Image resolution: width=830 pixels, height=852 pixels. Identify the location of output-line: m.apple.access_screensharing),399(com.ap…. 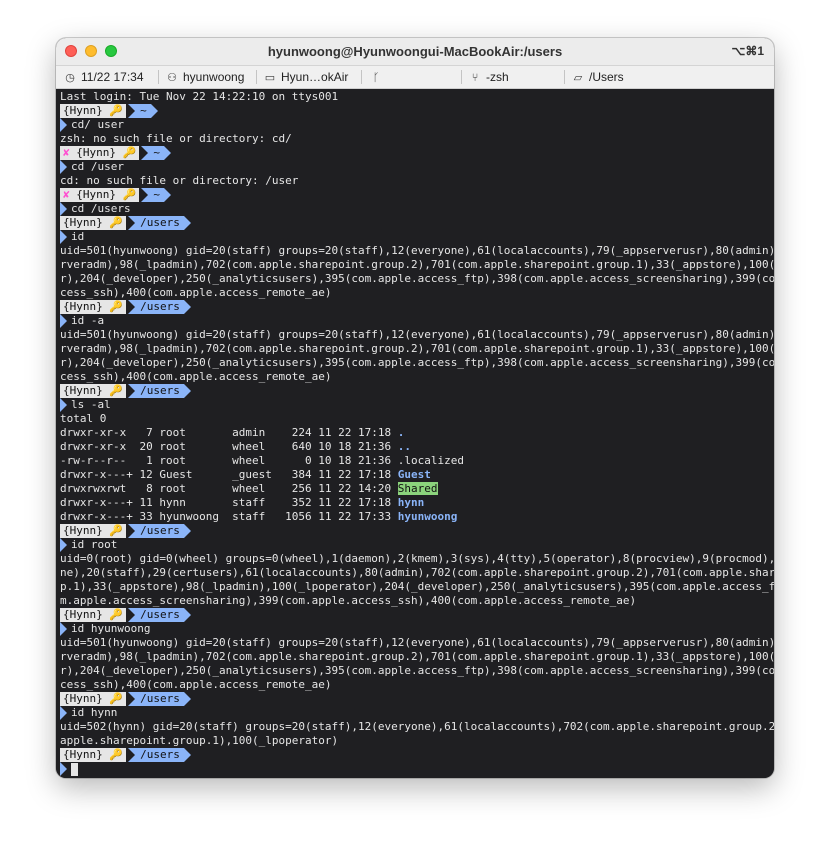
(348, 600).